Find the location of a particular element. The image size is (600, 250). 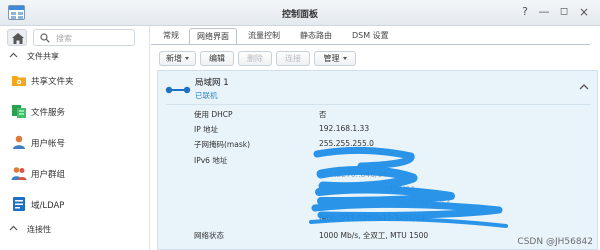

manage-button: 管理 is located at coordinates (335, 58).